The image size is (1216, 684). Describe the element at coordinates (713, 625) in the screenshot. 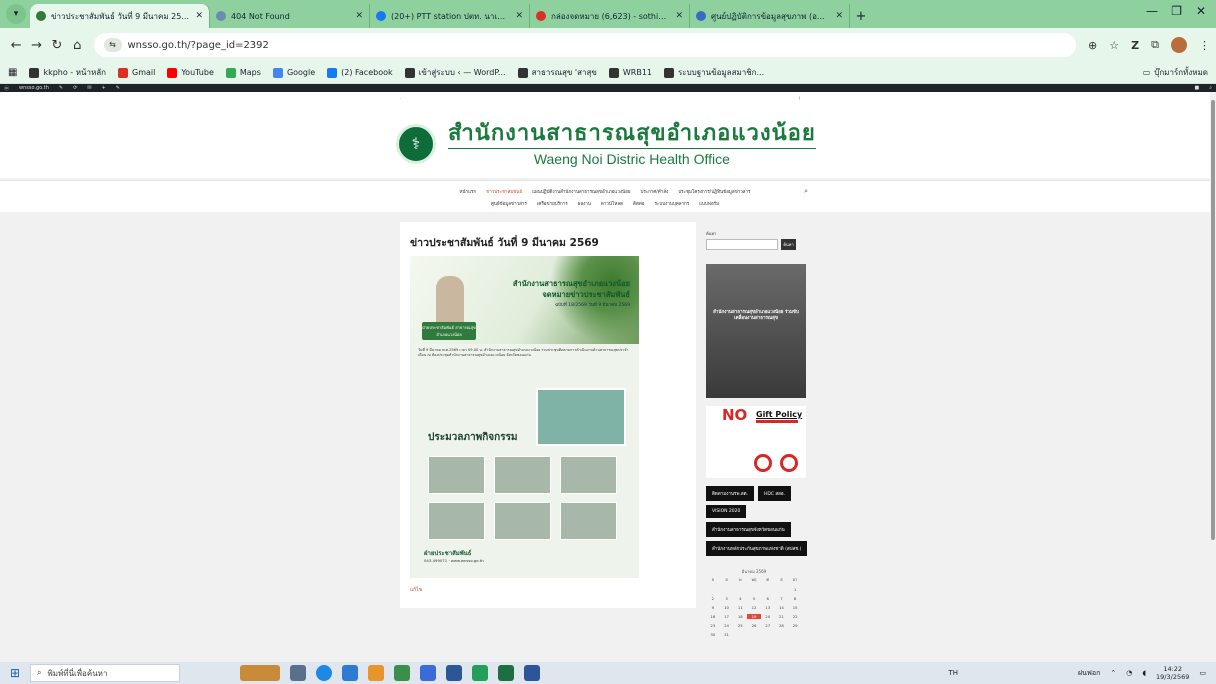

I see `calendar-day: 23` at that location.